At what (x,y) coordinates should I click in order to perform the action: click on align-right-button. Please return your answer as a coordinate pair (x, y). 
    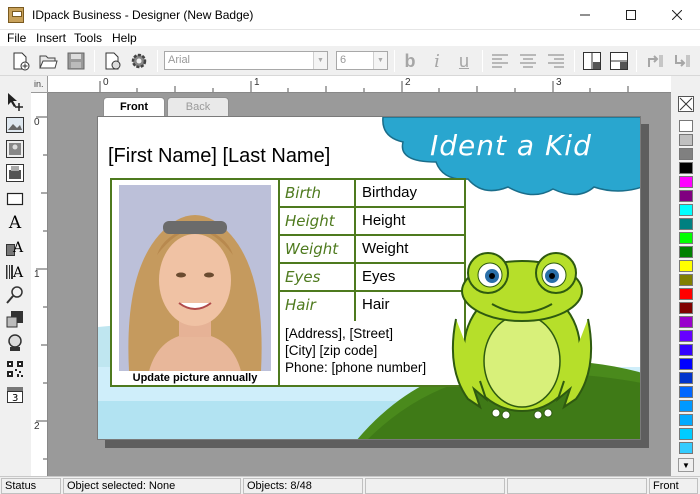
    Looking at the image, I should click on (556, 61).